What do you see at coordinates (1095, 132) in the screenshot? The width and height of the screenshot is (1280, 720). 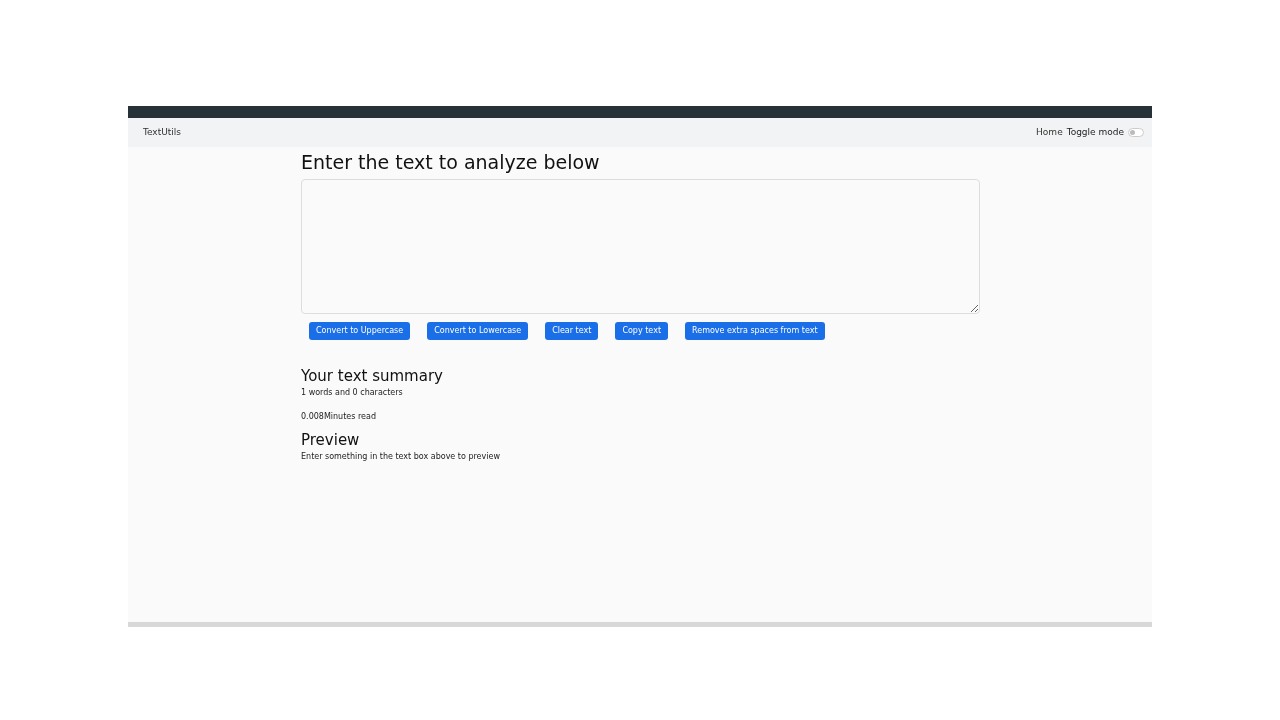 I see `toggle-label: Toggle mode` at bounding box center [1095, 132].